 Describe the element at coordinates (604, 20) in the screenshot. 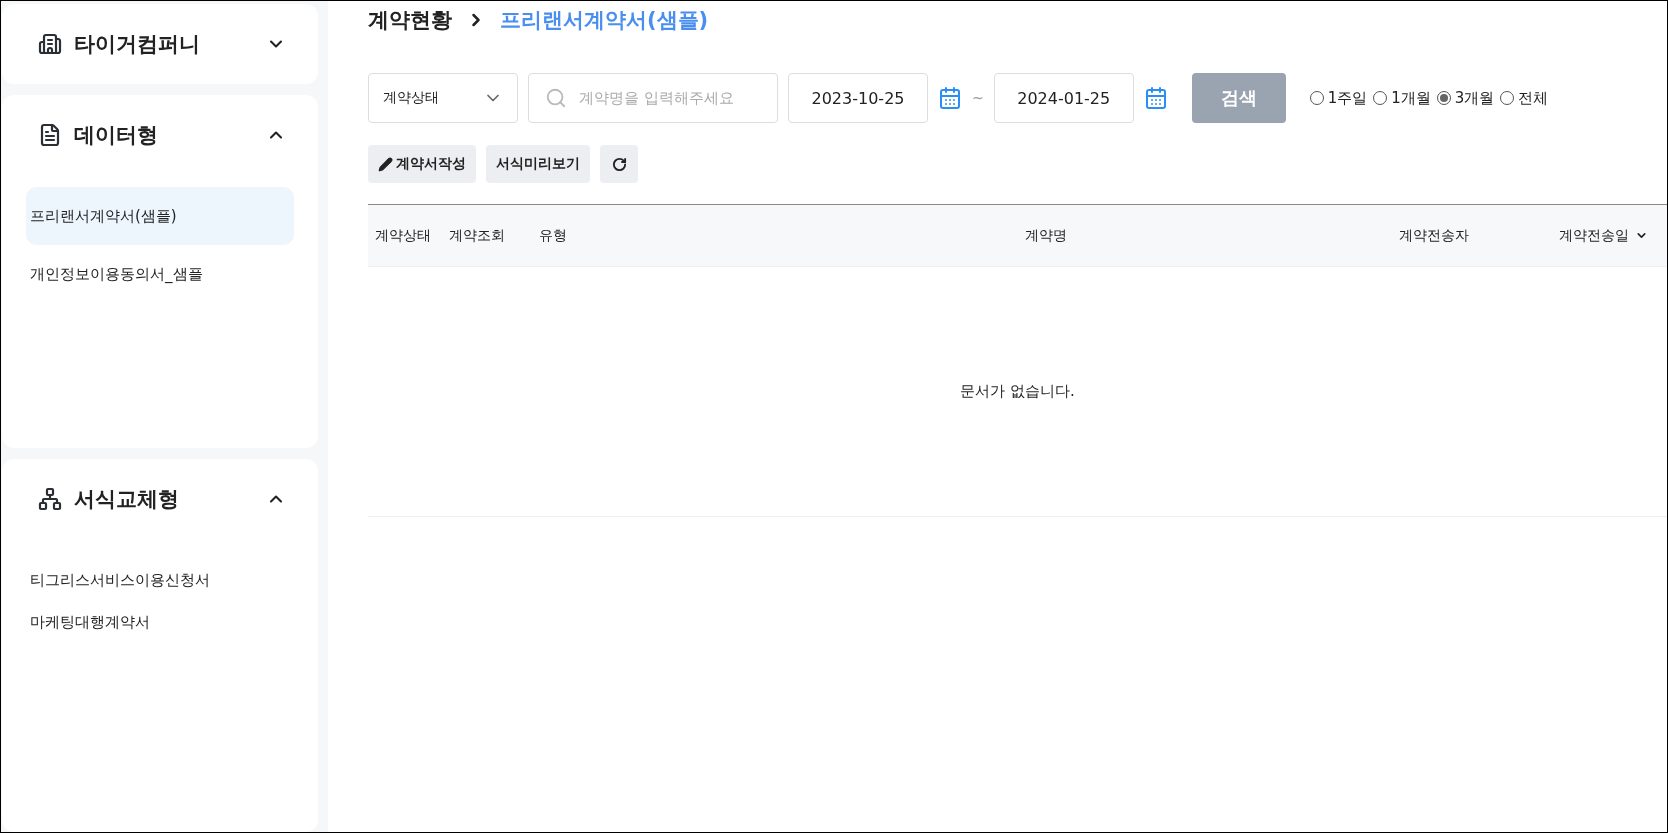

I see `breadcrumb-current: 프리랜서계약서(샘플)` at that location.